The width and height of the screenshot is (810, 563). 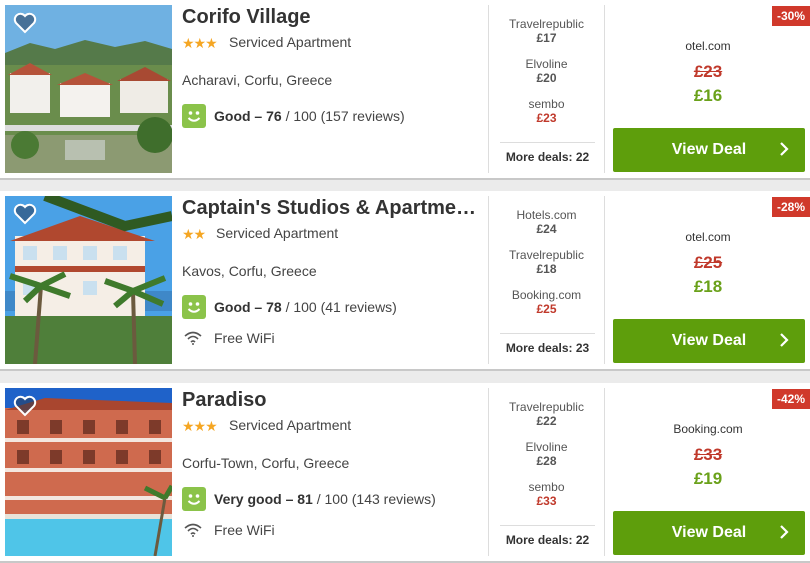 What do you see at coordinates (546, 38) in the screenshot?
I see `provider-price-value: £17` at bounding box center [546, 38].